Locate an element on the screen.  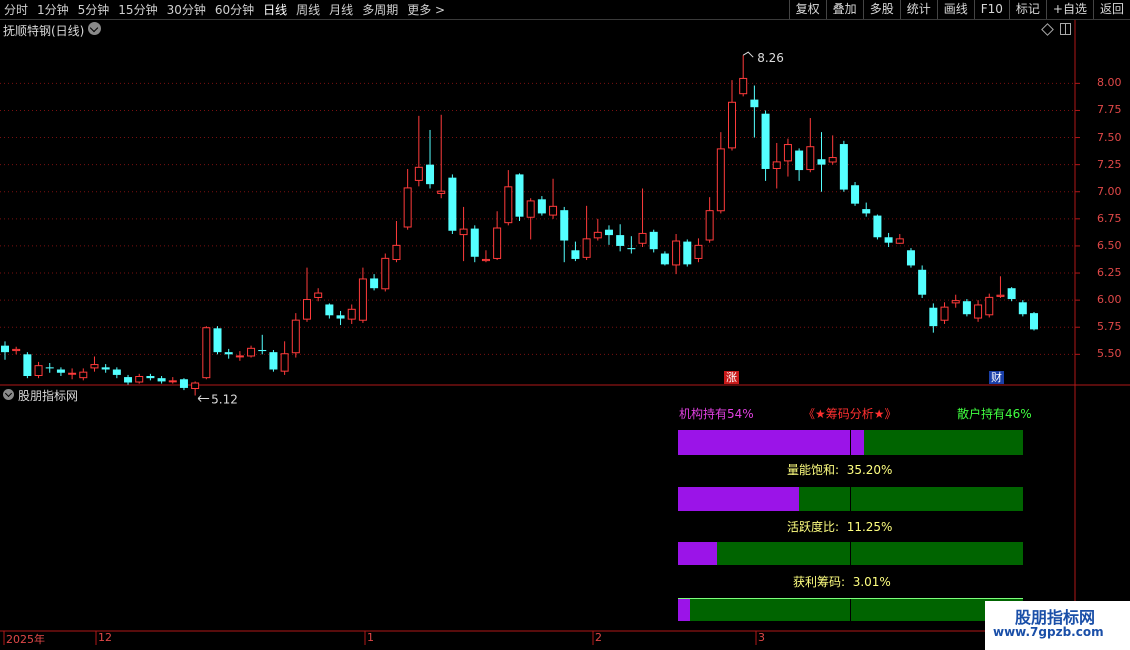
price-tick-label: 6.00 is located at coordinates (1109, 300).